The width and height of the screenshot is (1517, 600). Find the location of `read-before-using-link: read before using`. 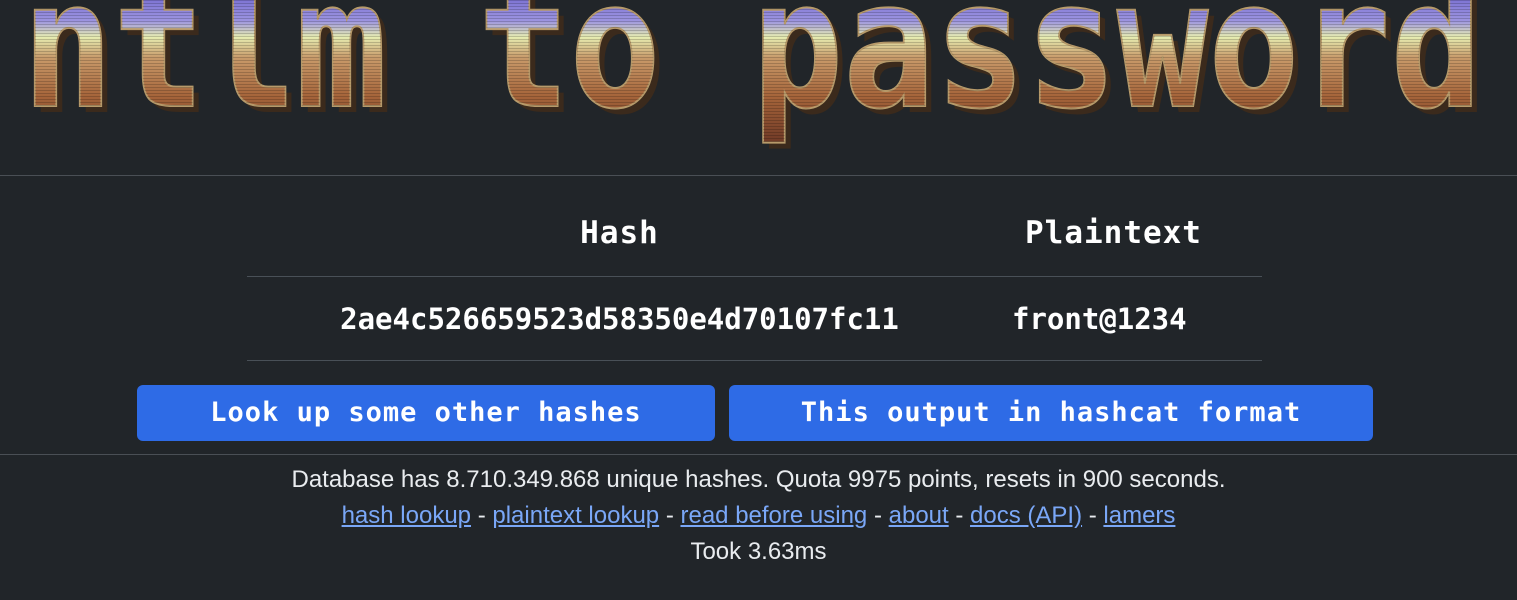

read-before-using-link: read before using is located at coordinates (773, 515).